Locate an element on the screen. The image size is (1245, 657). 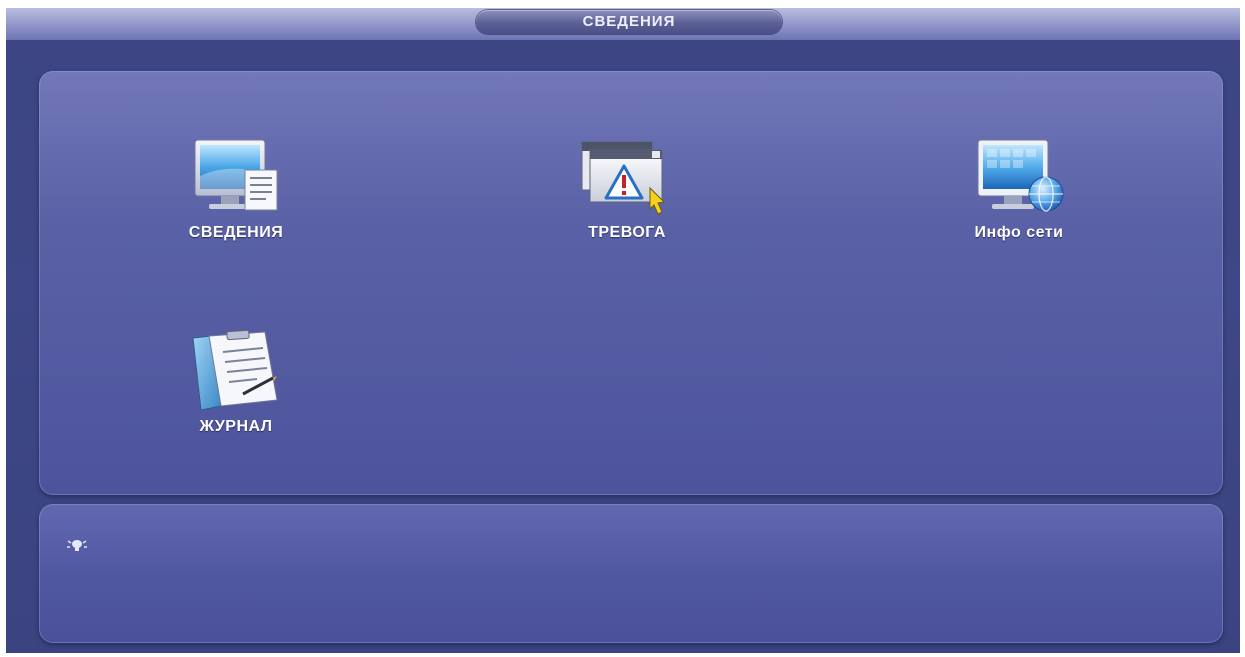
alarm-warning-icon is located at coordinates (623, 178).